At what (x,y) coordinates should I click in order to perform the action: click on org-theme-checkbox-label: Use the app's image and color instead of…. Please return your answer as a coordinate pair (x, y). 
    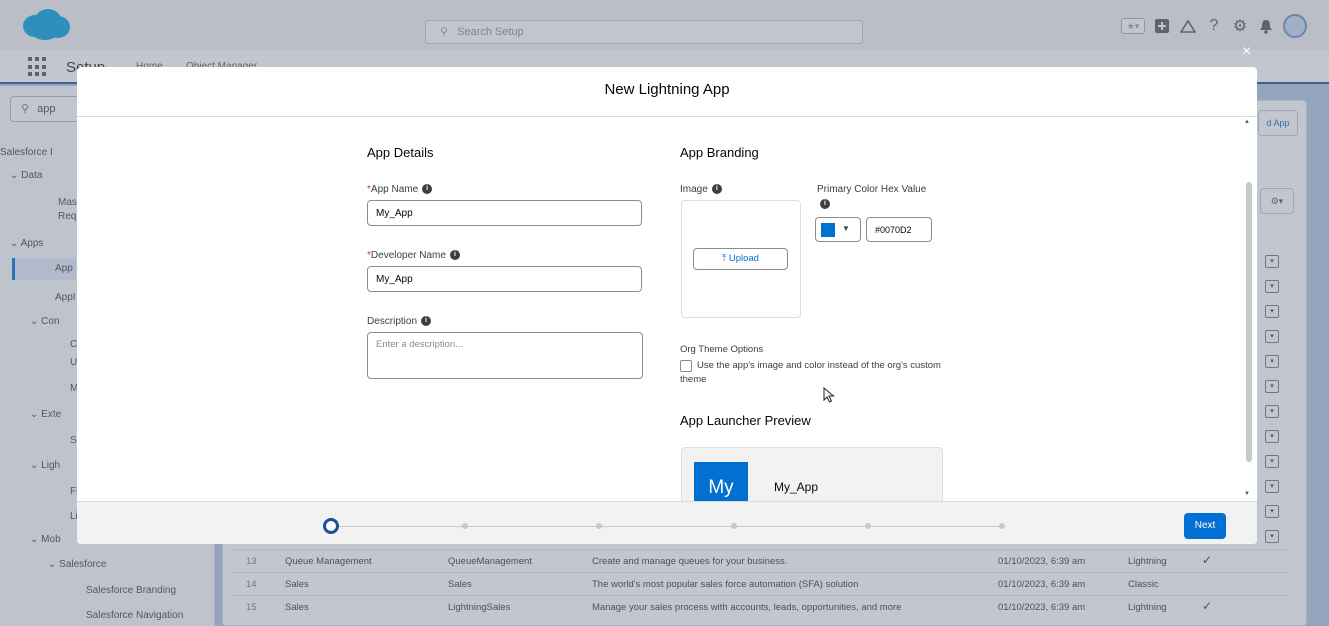
    Looking at the image, I should click on (810, 372).